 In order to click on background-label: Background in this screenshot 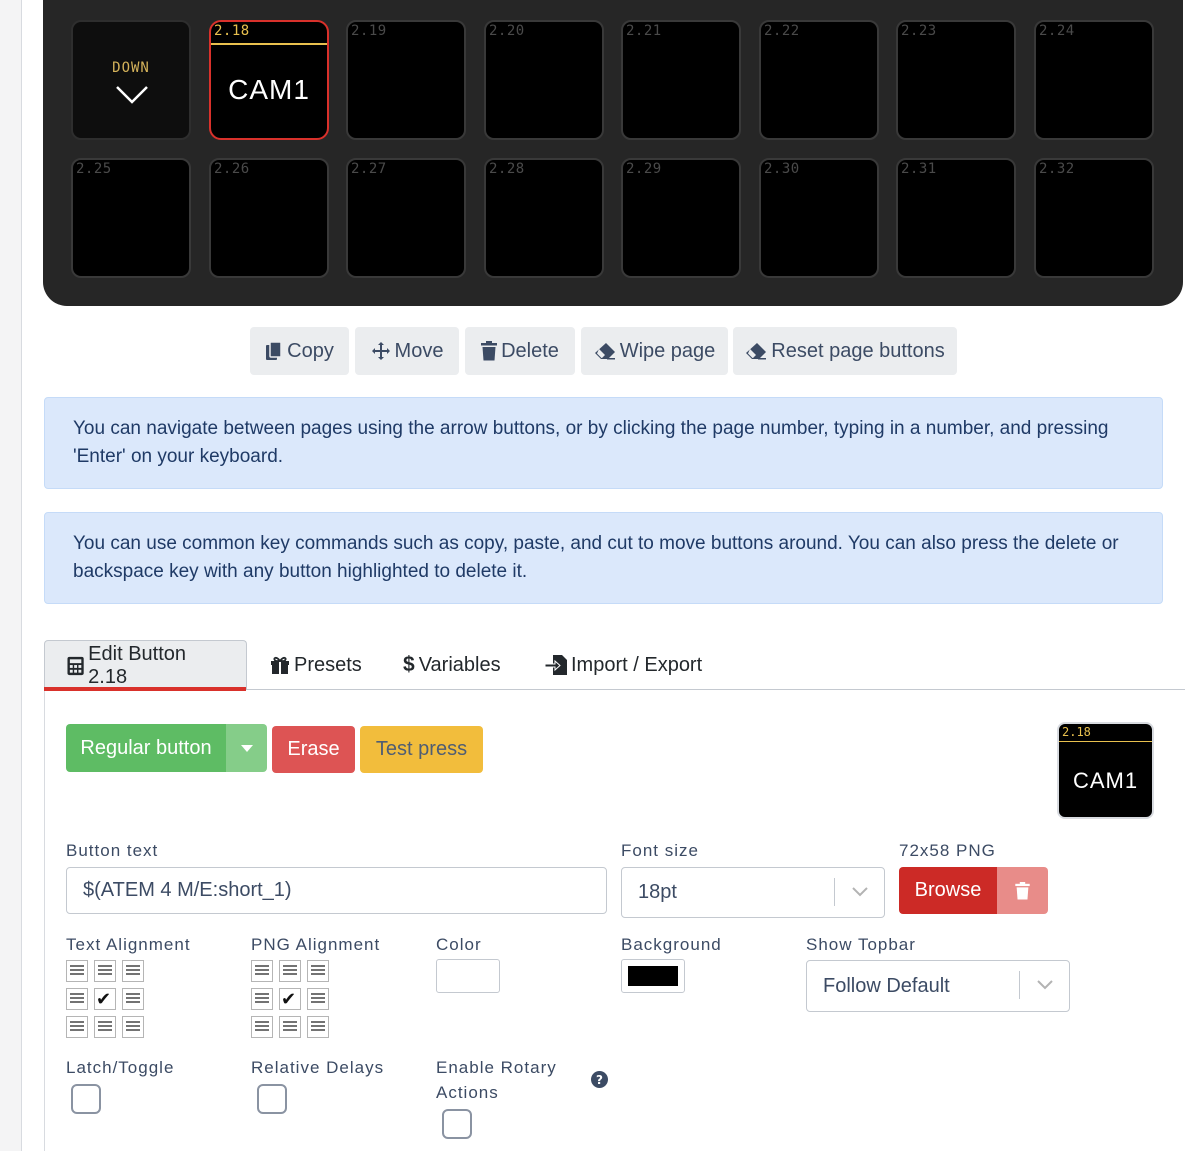, I will do `click(671, 944)`.